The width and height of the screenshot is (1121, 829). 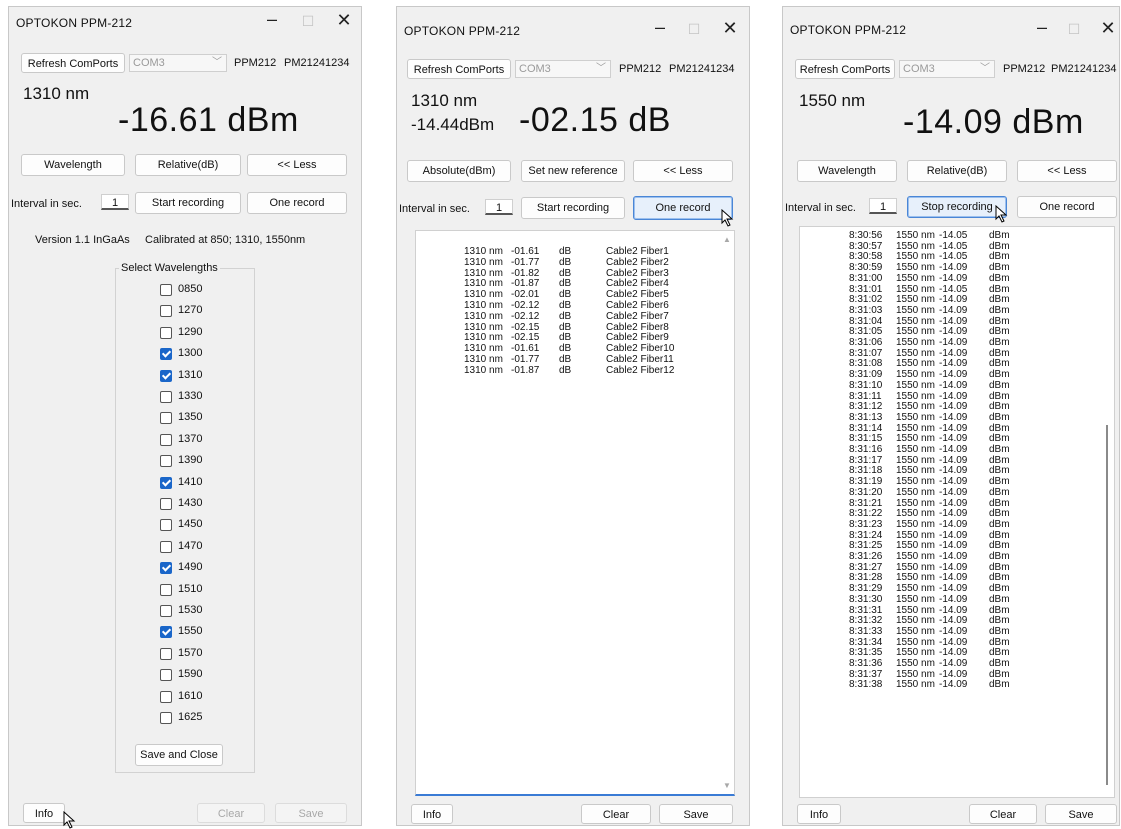 What do you see at coordinates (865, 396) in the screenshot?
I see `log-t: 8:31:11` at bounding box center [865, 396].